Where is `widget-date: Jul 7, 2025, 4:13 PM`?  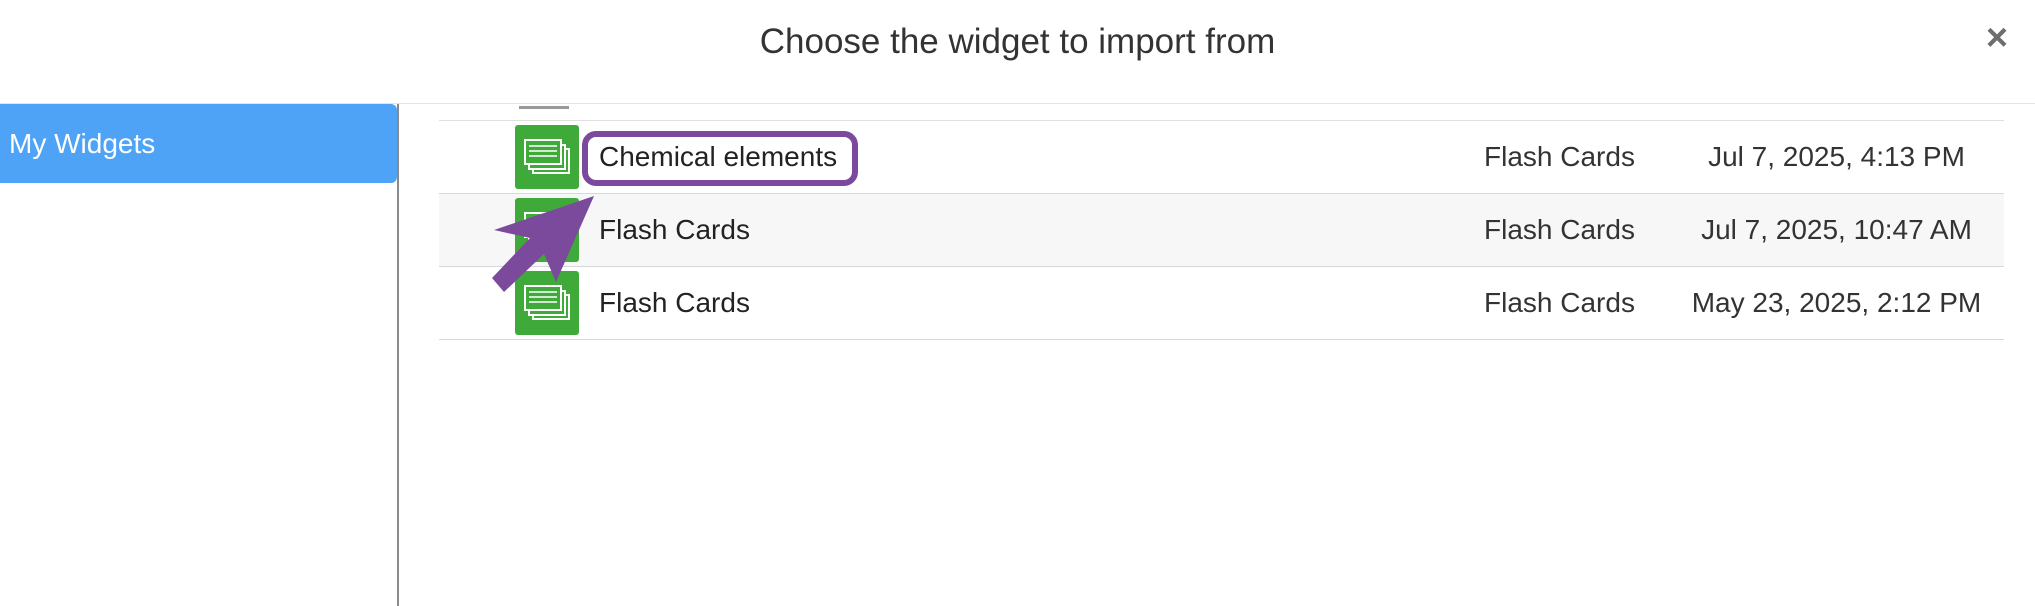 widget-date: Jul 7, 2025, 4:13 PM is located at coordinates (1836, 156).